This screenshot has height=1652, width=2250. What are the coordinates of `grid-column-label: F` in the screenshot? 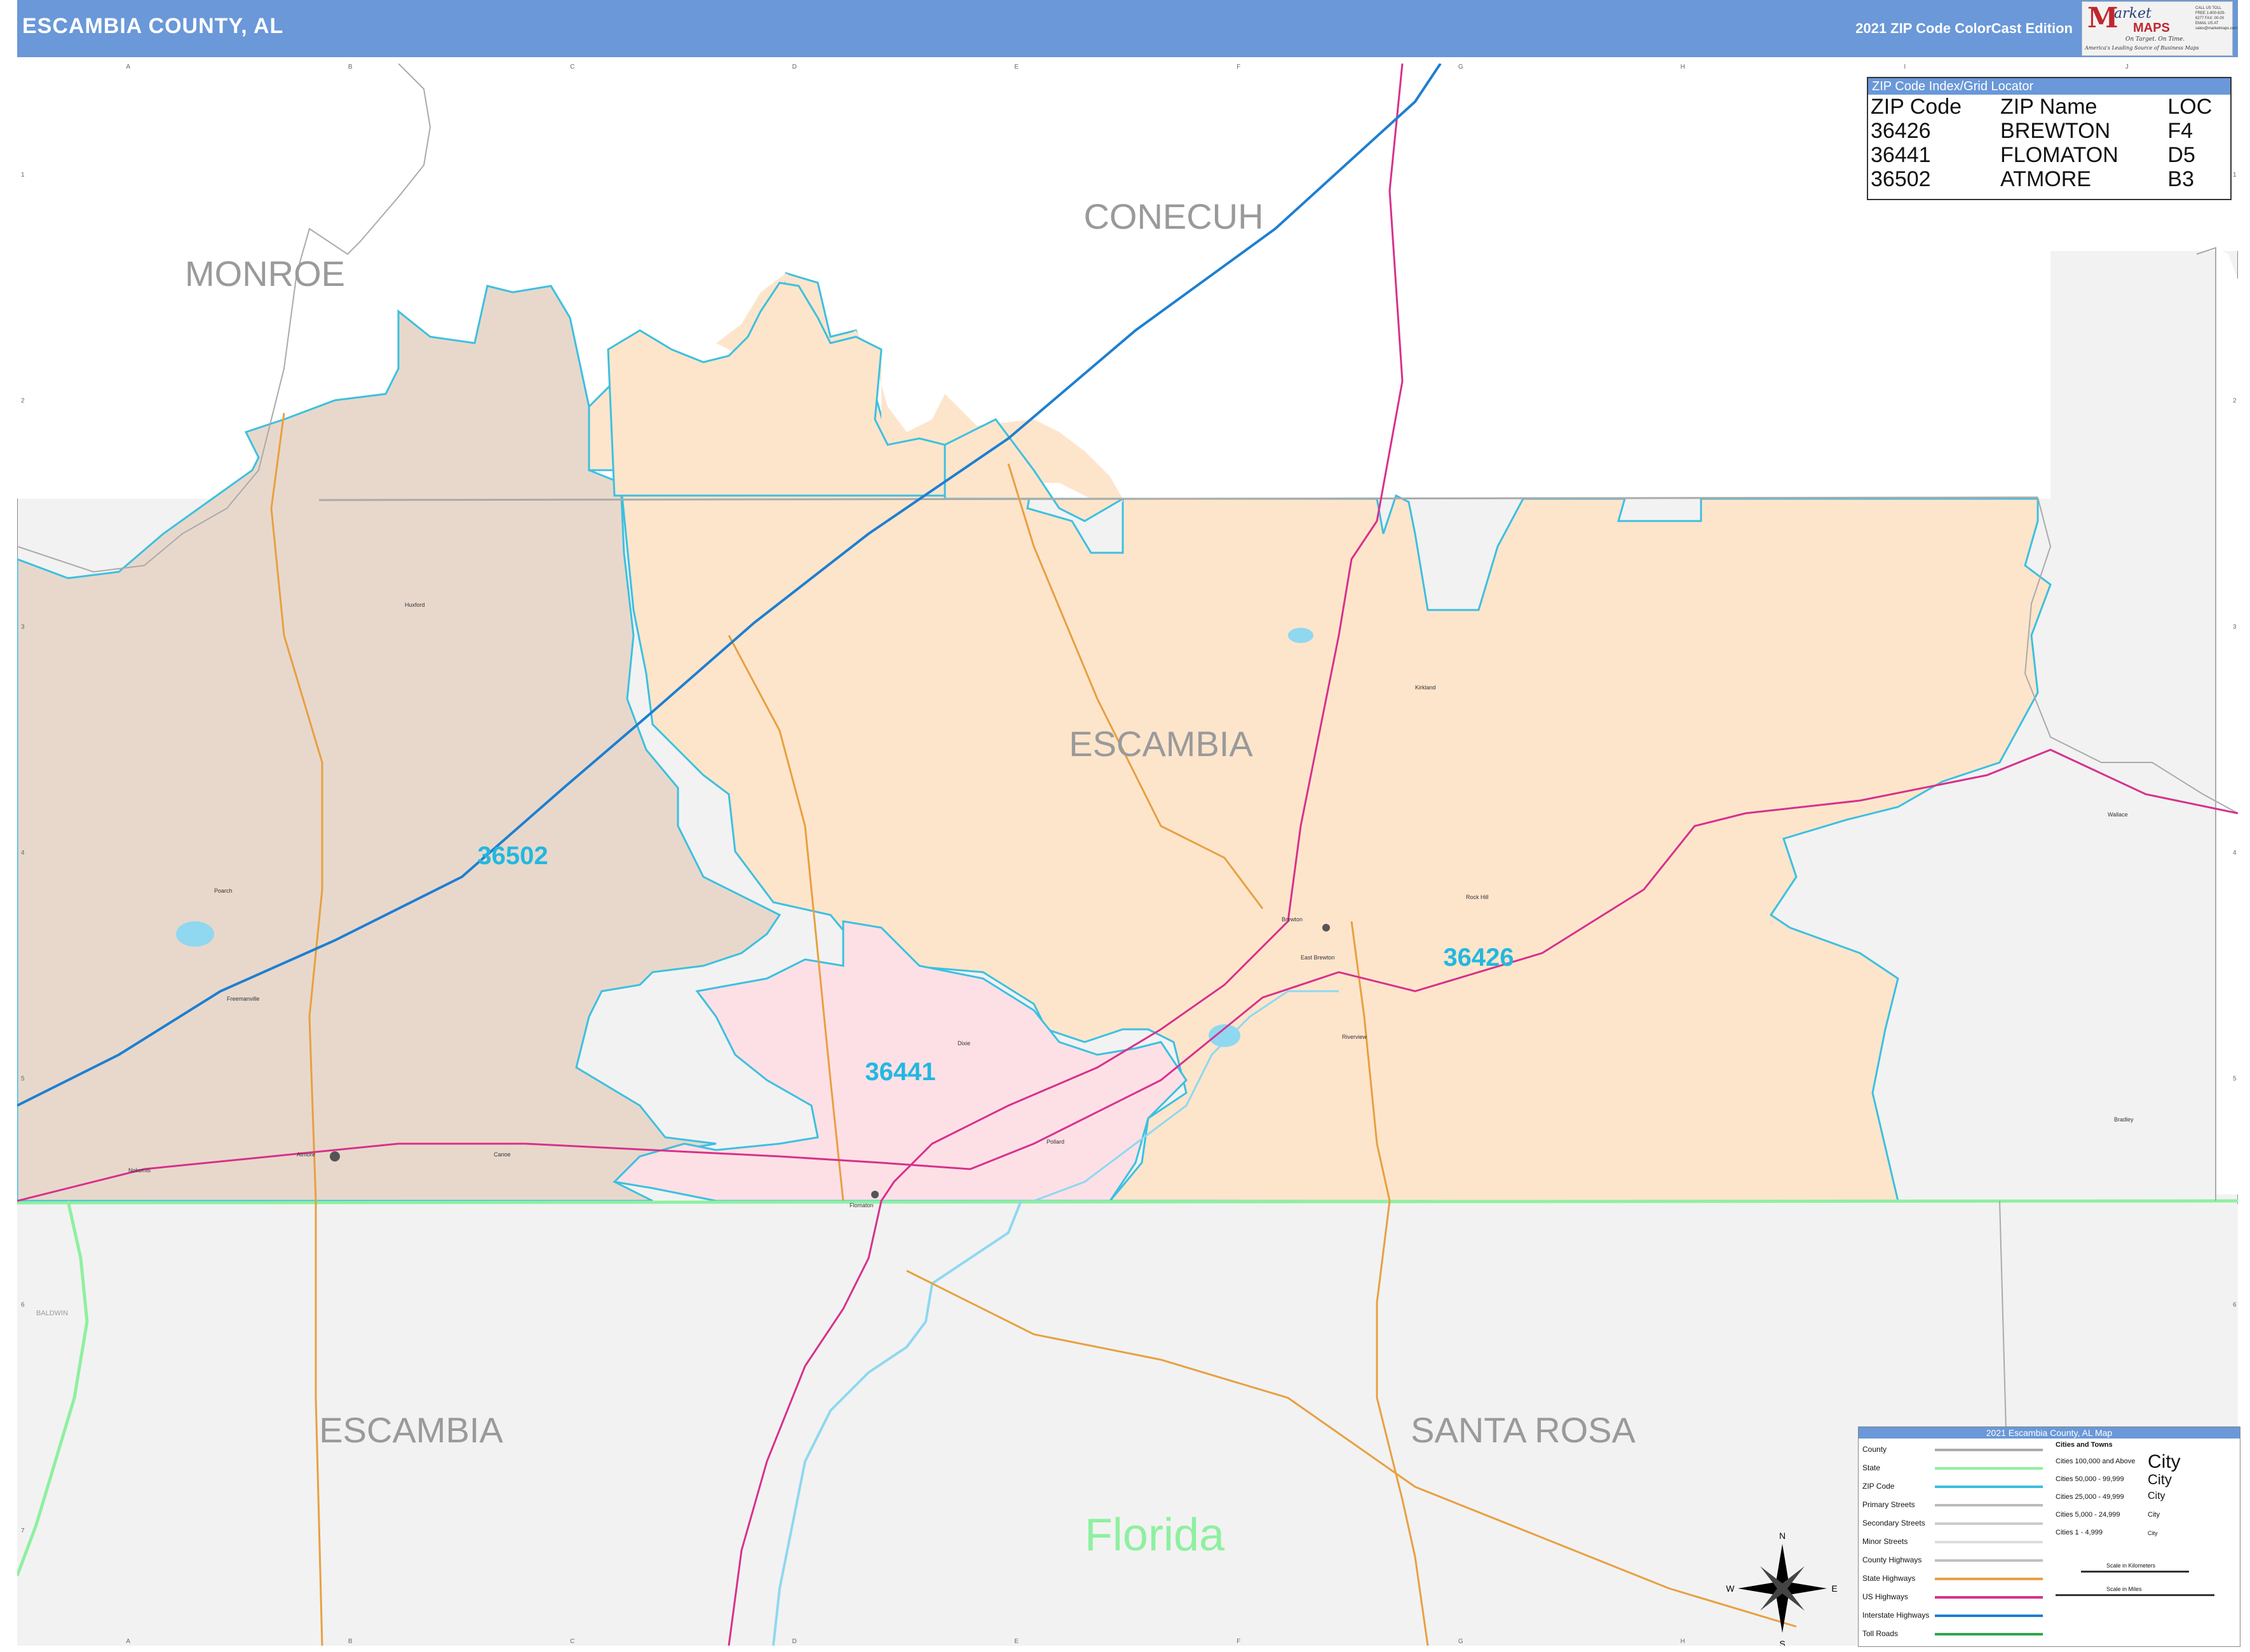 It's located at (1238, 1641).